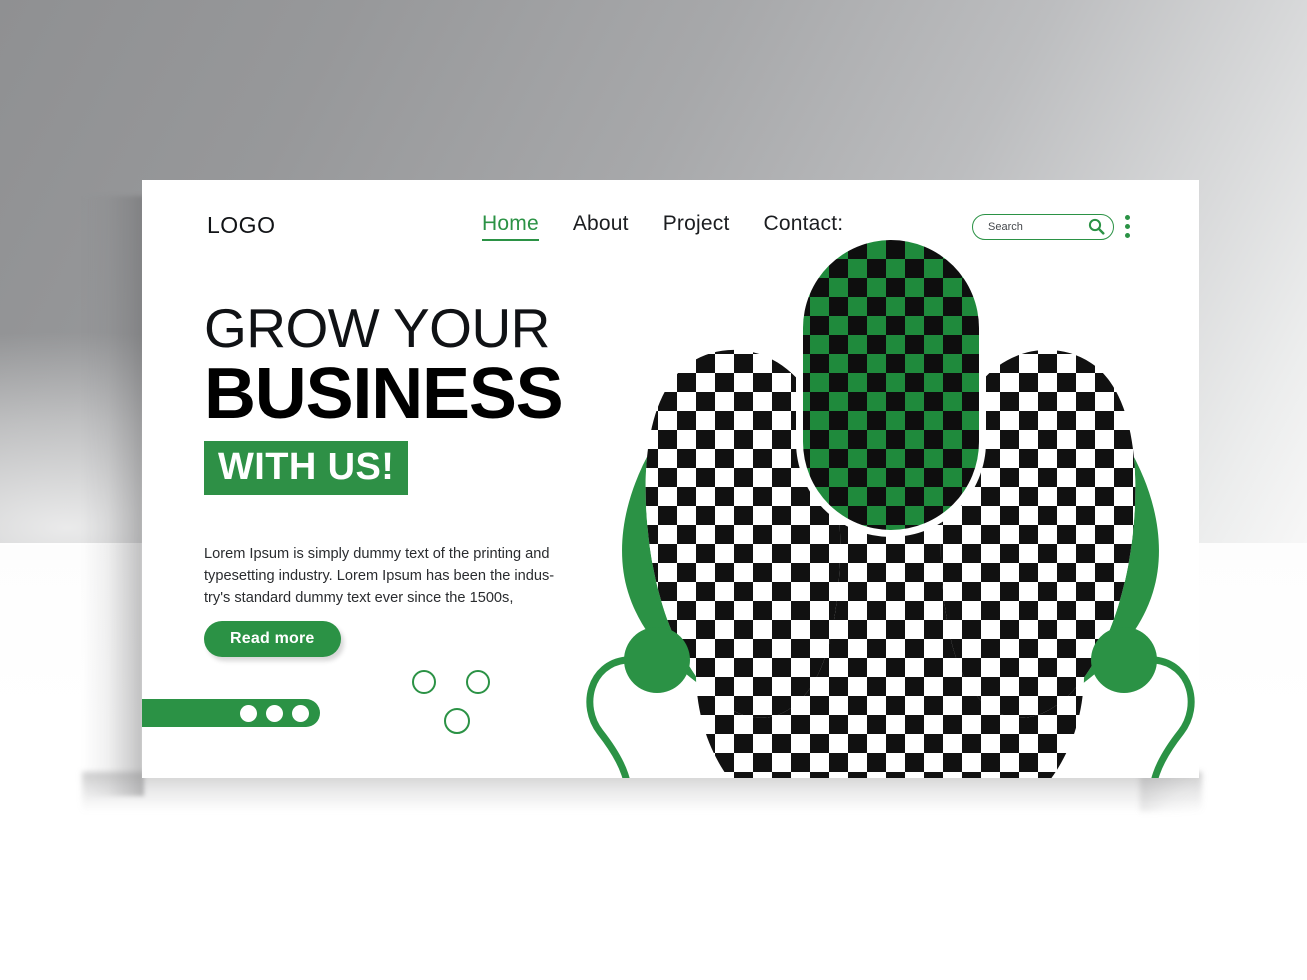 The width and height of the screenshot is (1307, 980). What do you see at coordinates (891, 388) in the screenshot?
I see `checker-capsule-center` at bounding box center [891, 388].